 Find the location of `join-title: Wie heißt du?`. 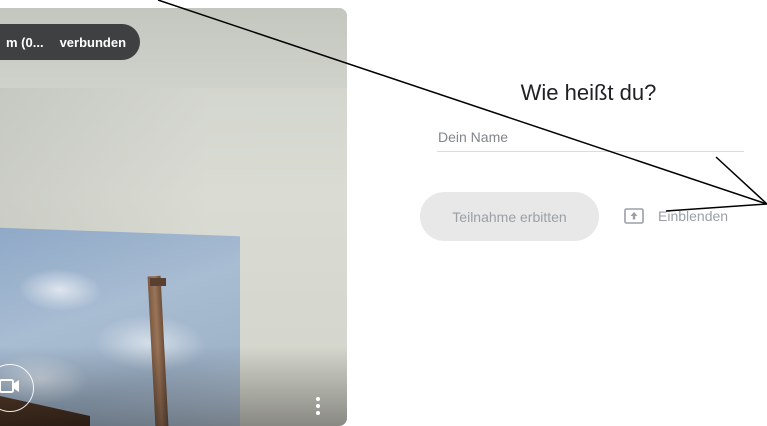

join-title: Wie heißt du? is located at coordinates (588, 92).